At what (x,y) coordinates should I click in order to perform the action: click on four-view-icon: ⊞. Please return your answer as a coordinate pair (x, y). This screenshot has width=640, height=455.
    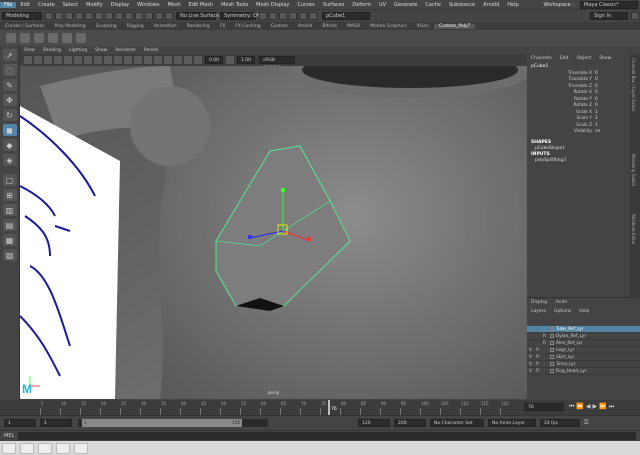
    Looking at the image, I should click on (9, 195).